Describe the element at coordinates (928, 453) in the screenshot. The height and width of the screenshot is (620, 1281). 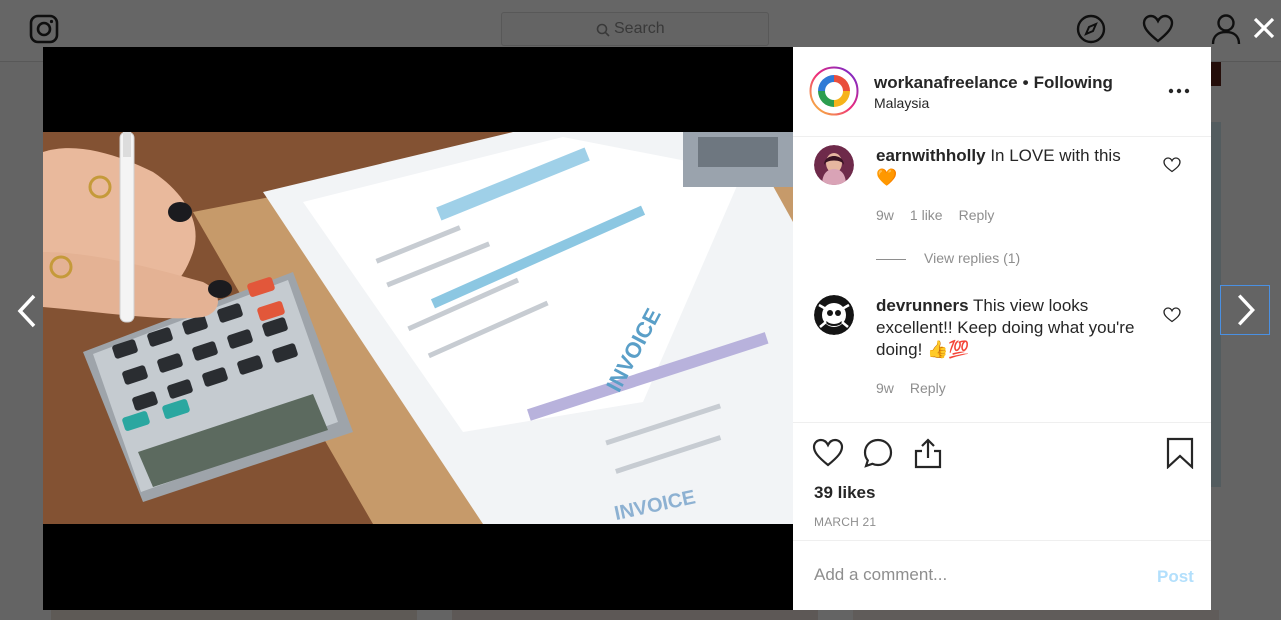
I see `share-icon` at that location.